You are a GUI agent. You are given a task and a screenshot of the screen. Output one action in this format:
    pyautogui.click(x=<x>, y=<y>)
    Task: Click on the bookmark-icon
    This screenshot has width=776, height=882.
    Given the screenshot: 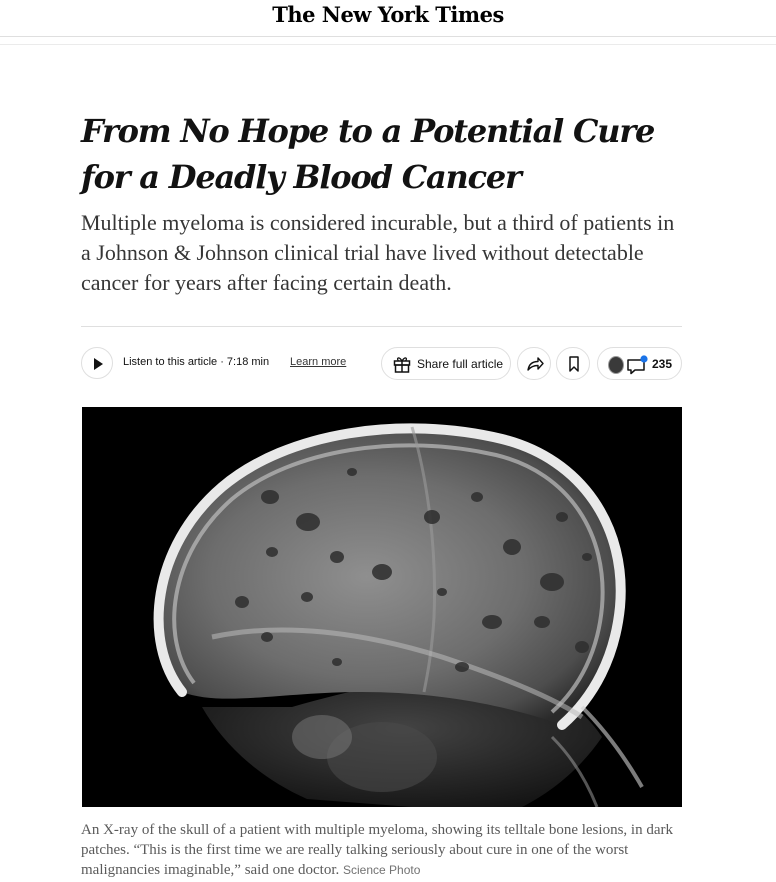 What is the action you would take?
    pyautogui.click(x=574, y=364)
    